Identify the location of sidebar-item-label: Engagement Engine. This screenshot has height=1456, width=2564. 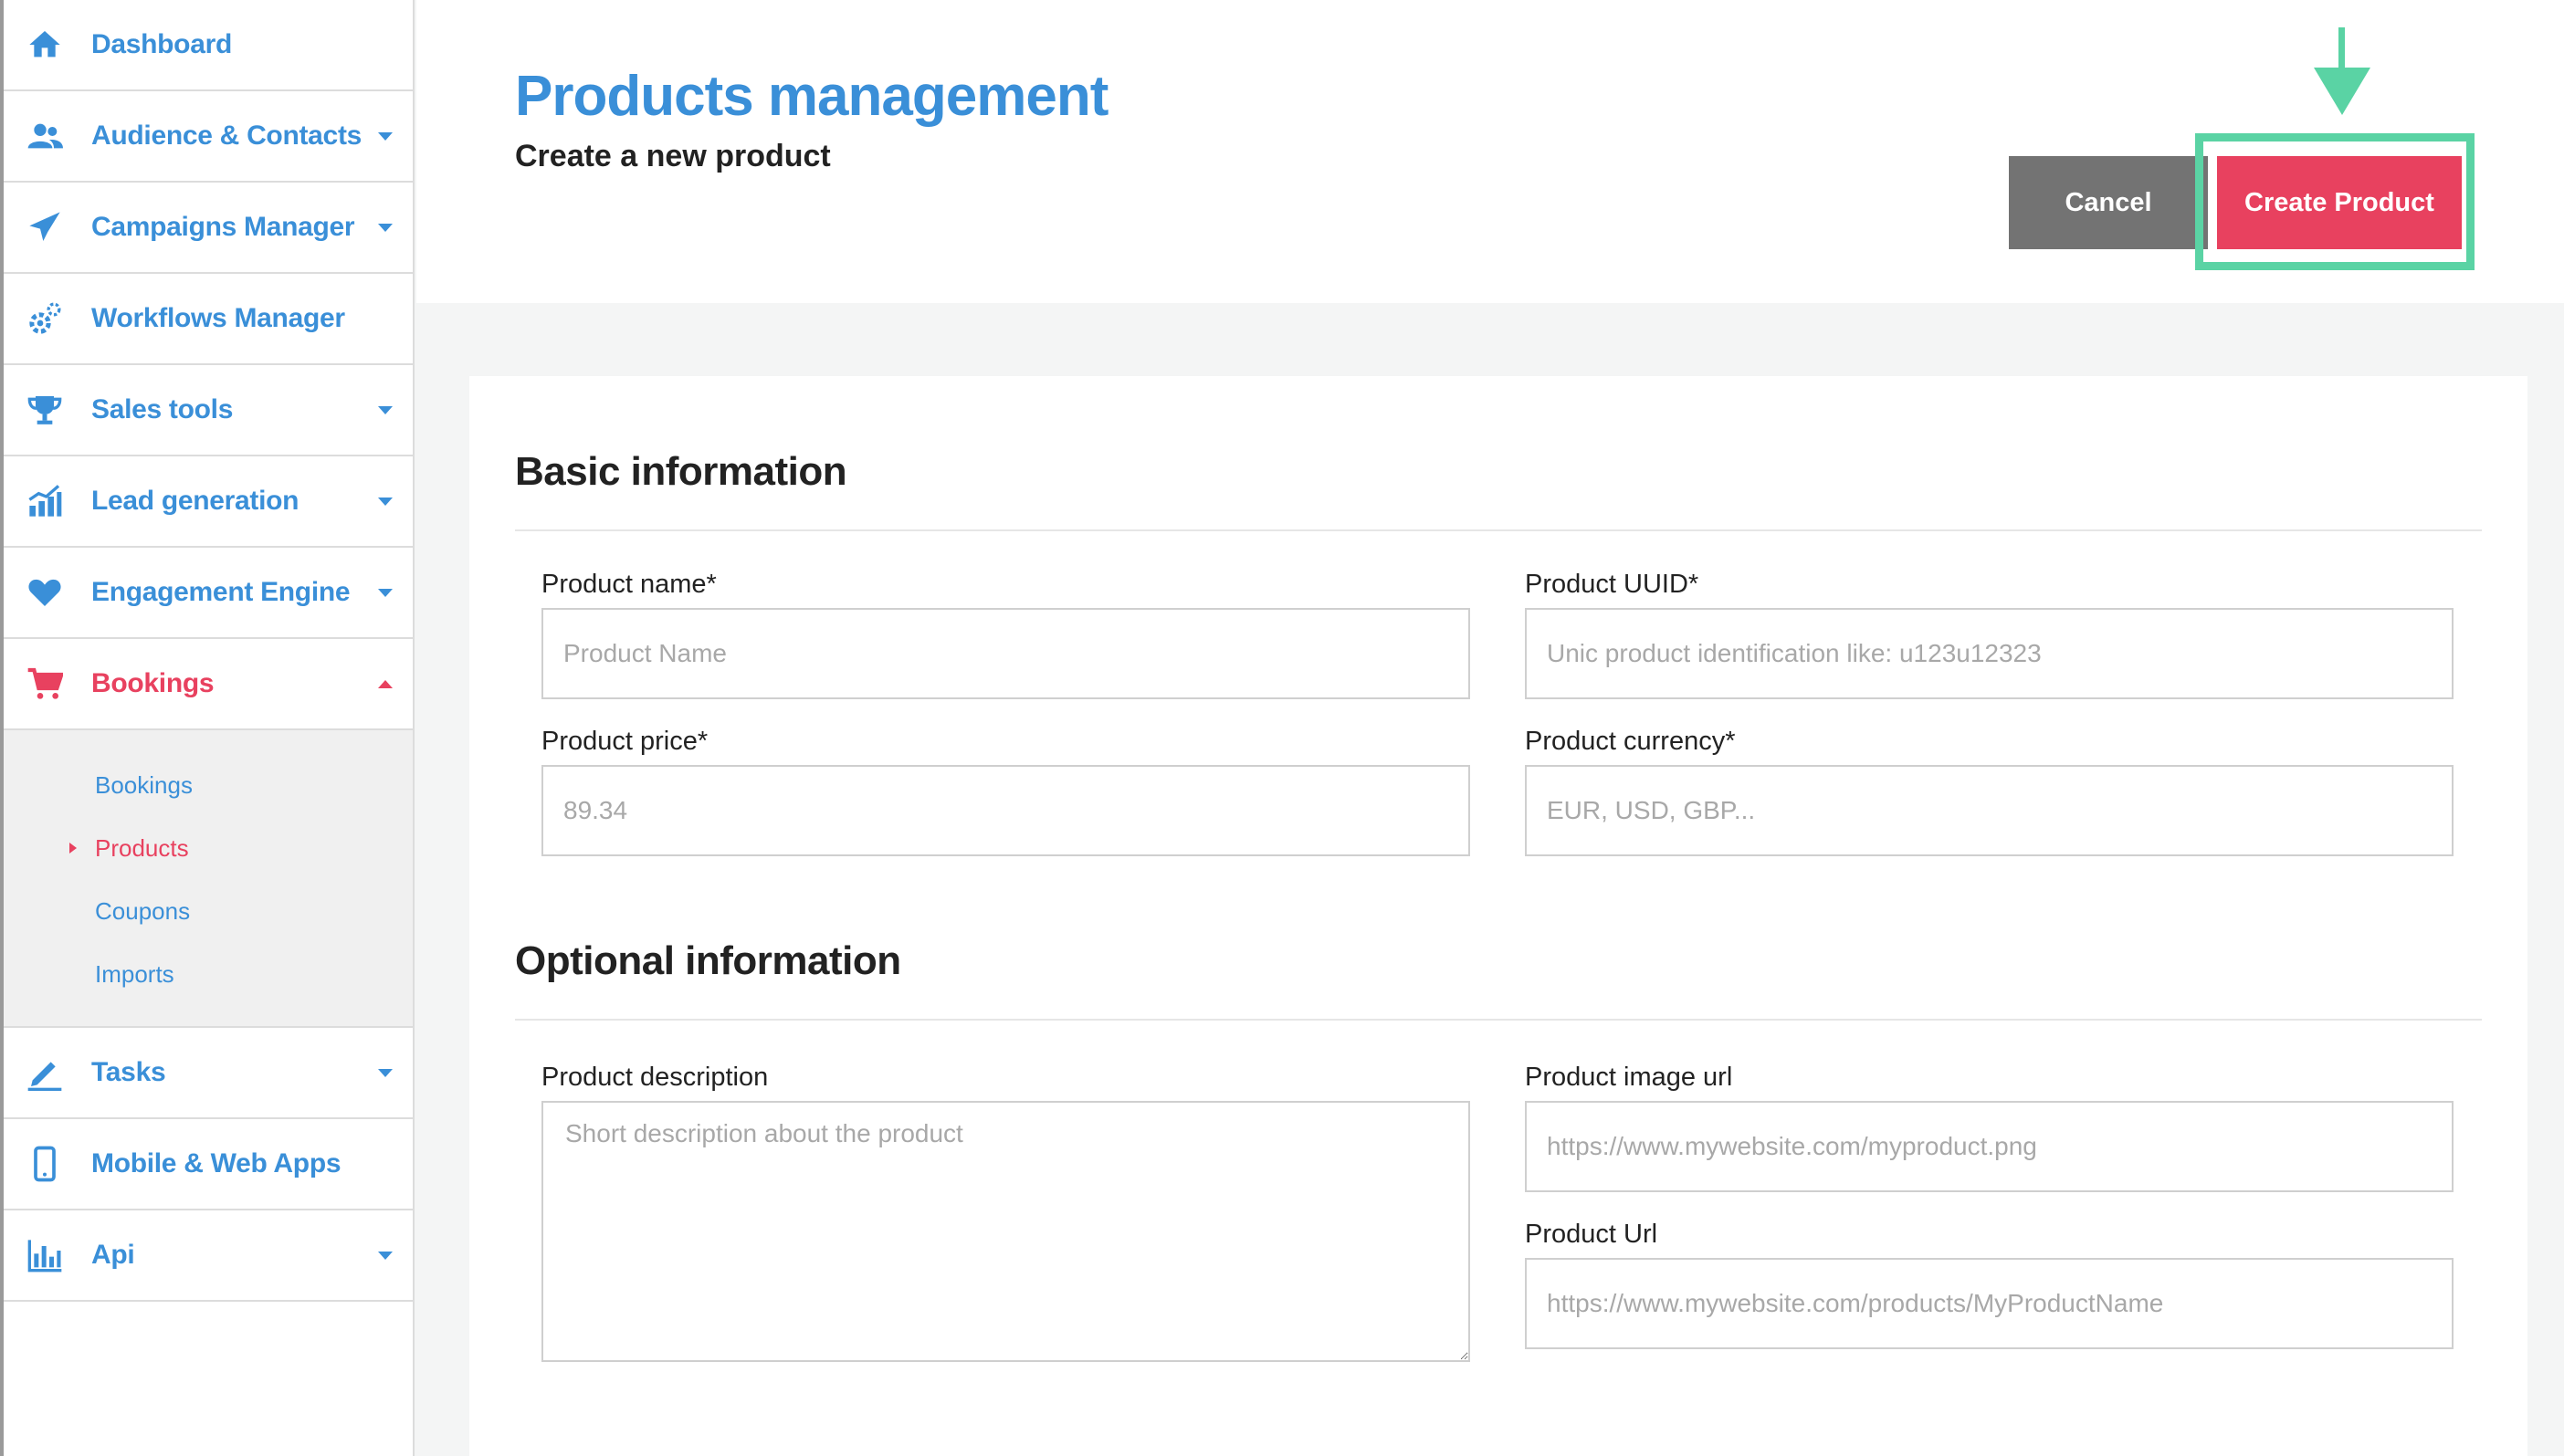
(221, 592).